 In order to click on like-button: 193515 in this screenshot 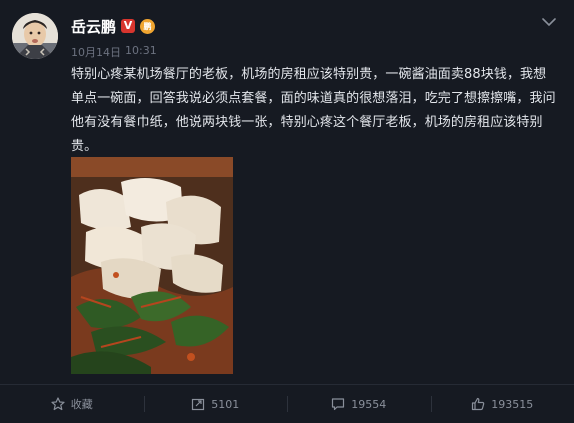, I will do `click(502, 404)`.